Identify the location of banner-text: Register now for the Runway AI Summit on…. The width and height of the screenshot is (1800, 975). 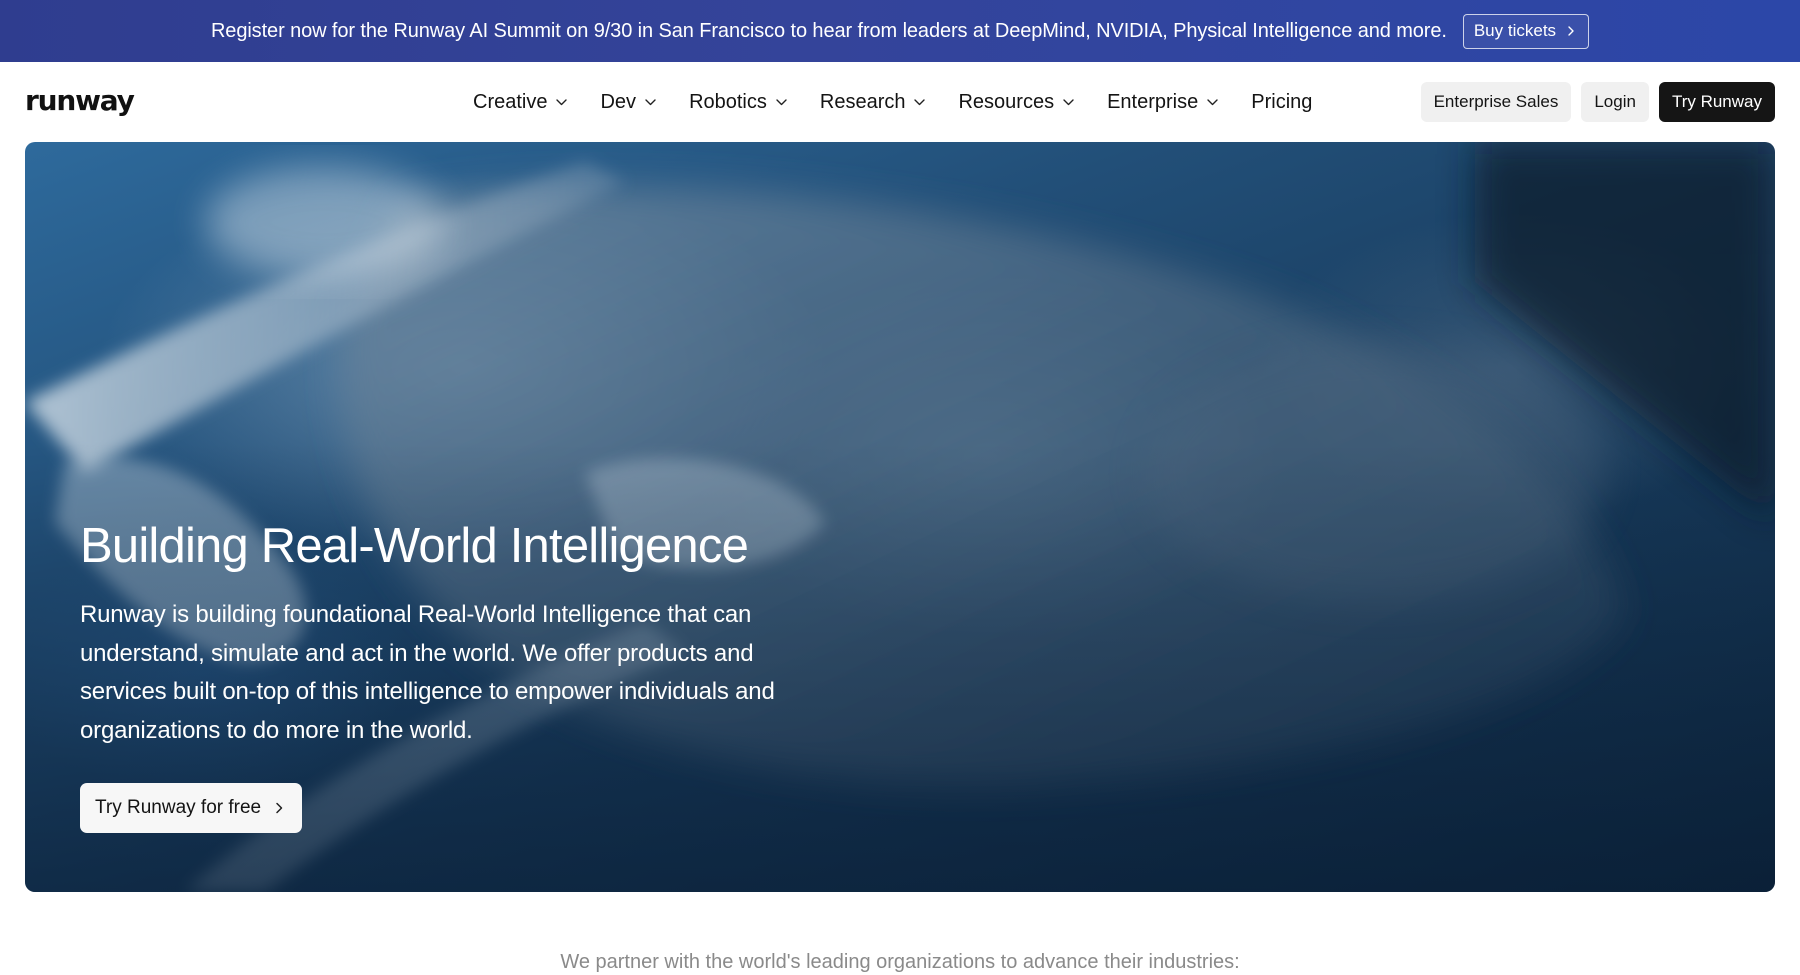
(828, 30).